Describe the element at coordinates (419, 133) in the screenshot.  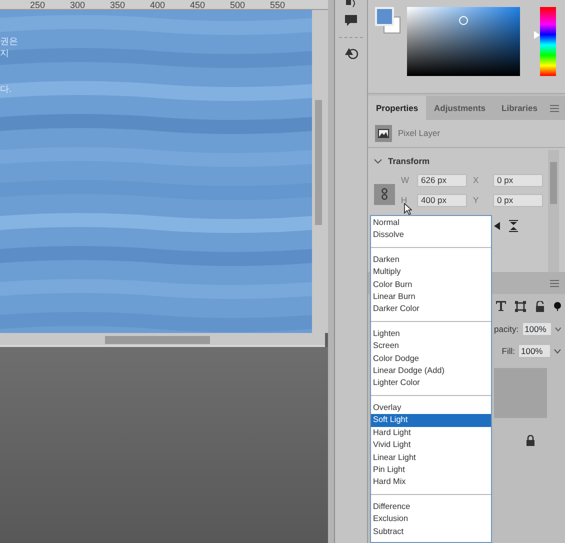
I see `layer-kind-label: Pixel Layer` at that location.